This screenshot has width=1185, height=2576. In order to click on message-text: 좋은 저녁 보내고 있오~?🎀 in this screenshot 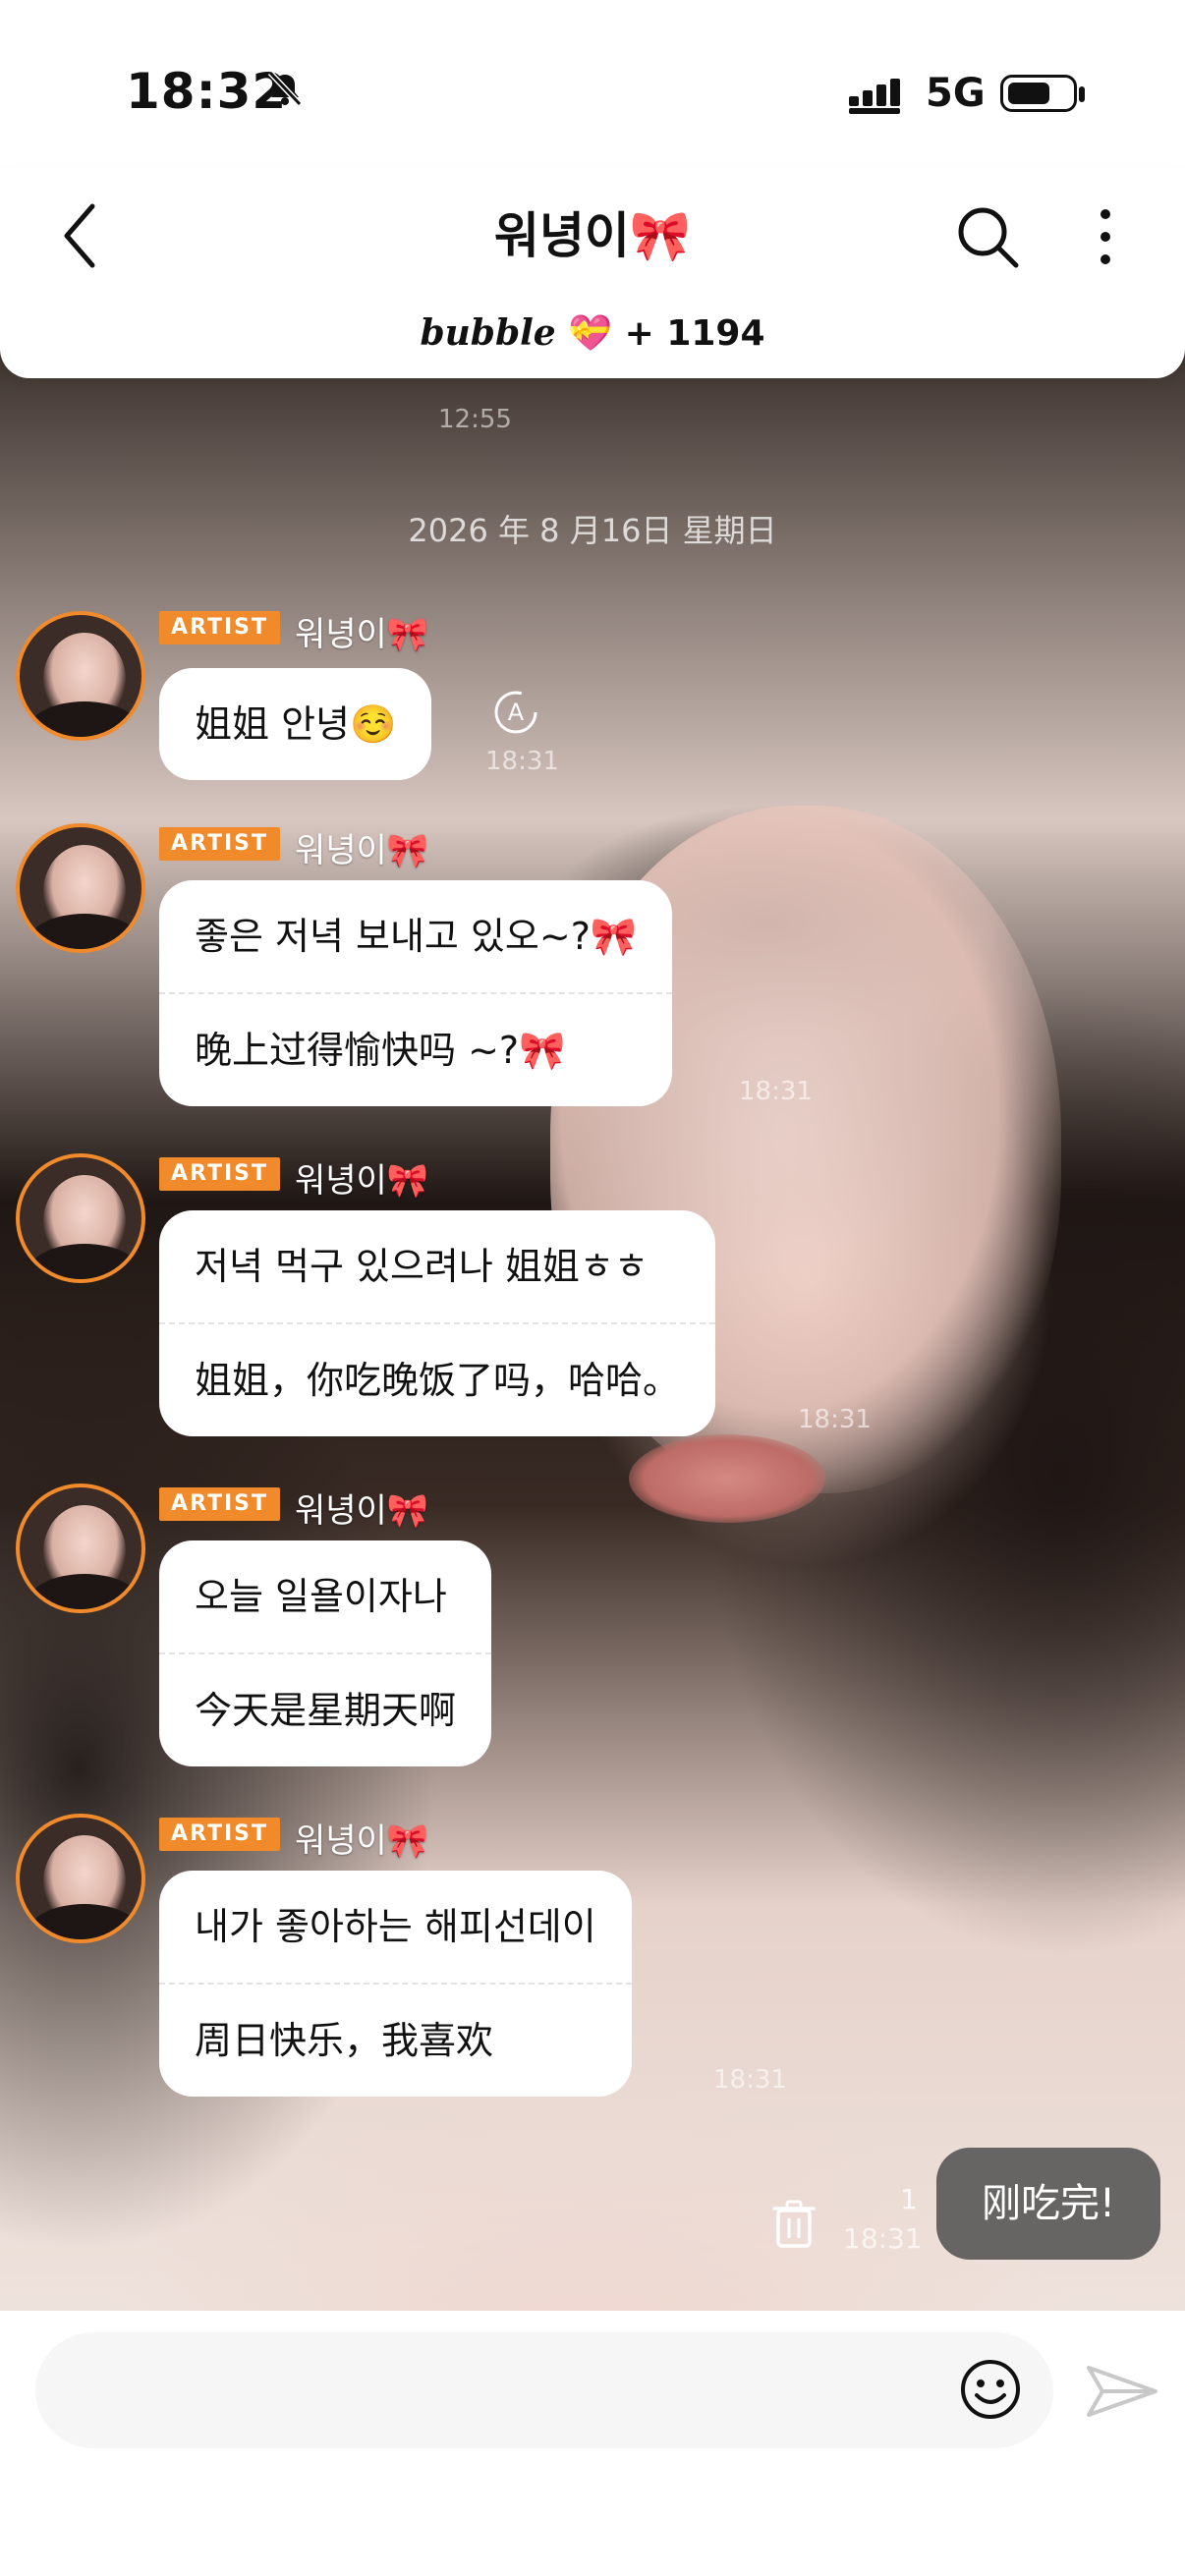, I will do `click(416, 936)`.